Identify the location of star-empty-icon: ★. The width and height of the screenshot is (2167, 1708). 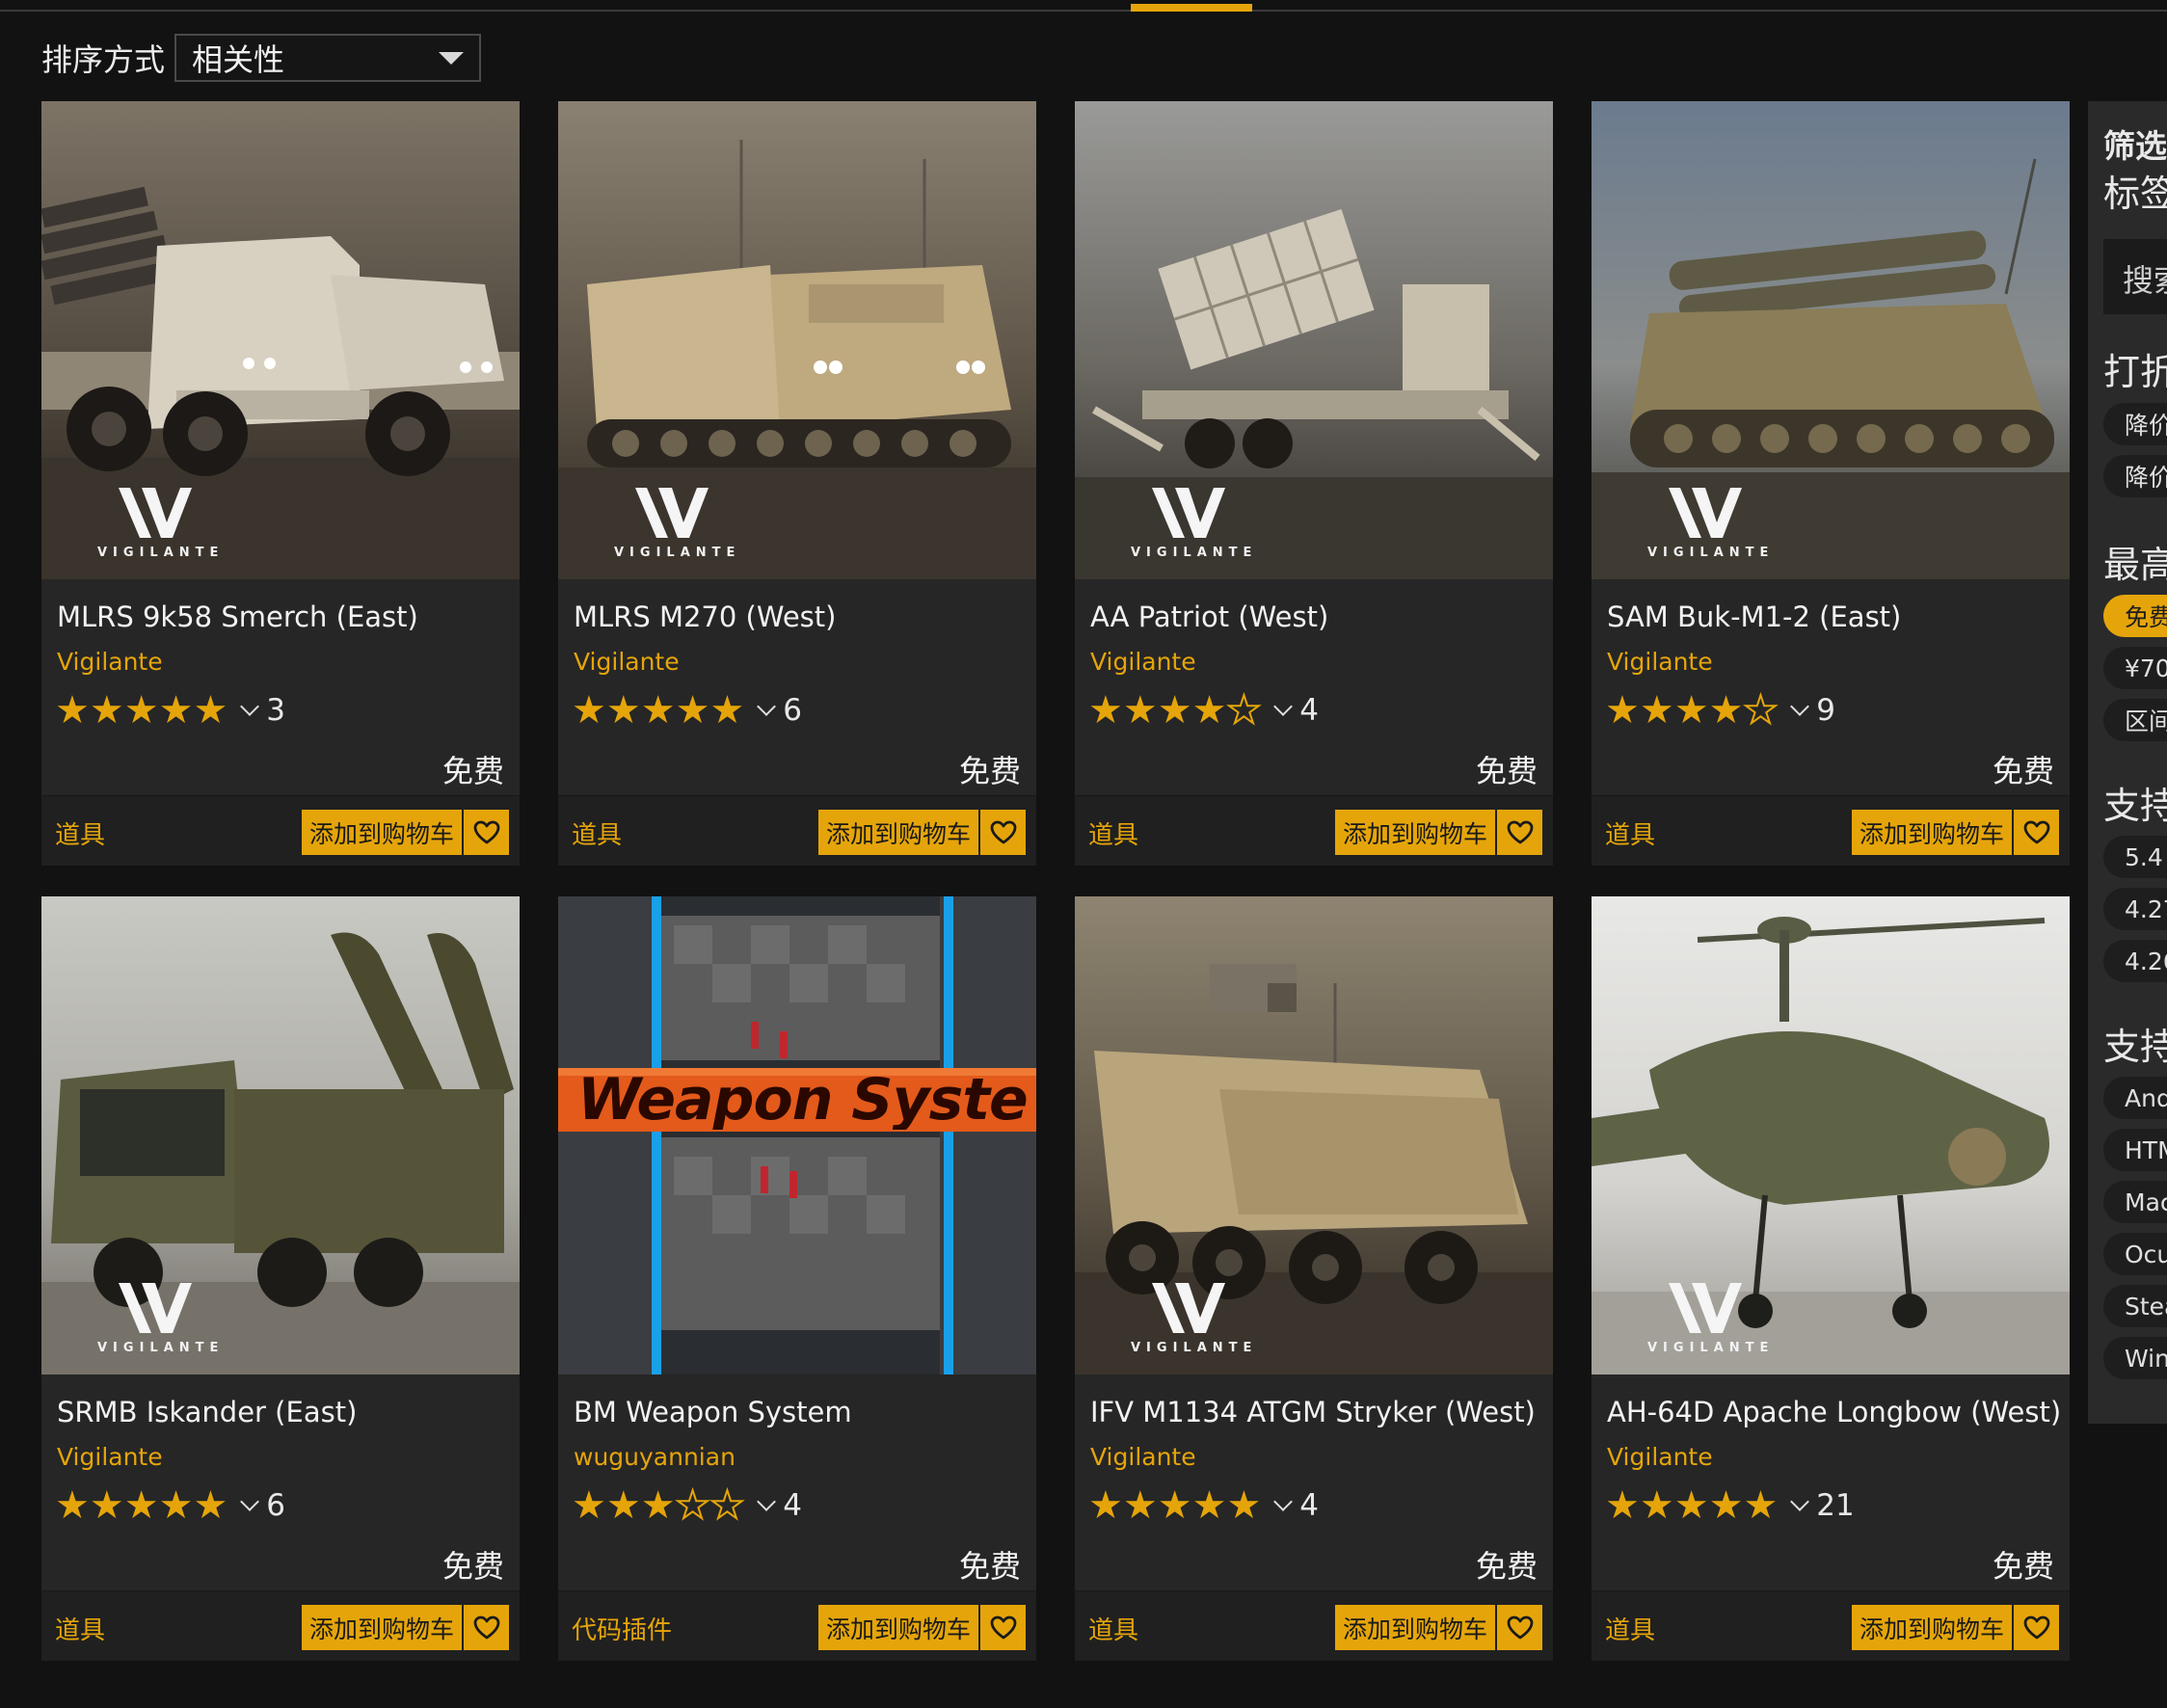
(1761, 710).